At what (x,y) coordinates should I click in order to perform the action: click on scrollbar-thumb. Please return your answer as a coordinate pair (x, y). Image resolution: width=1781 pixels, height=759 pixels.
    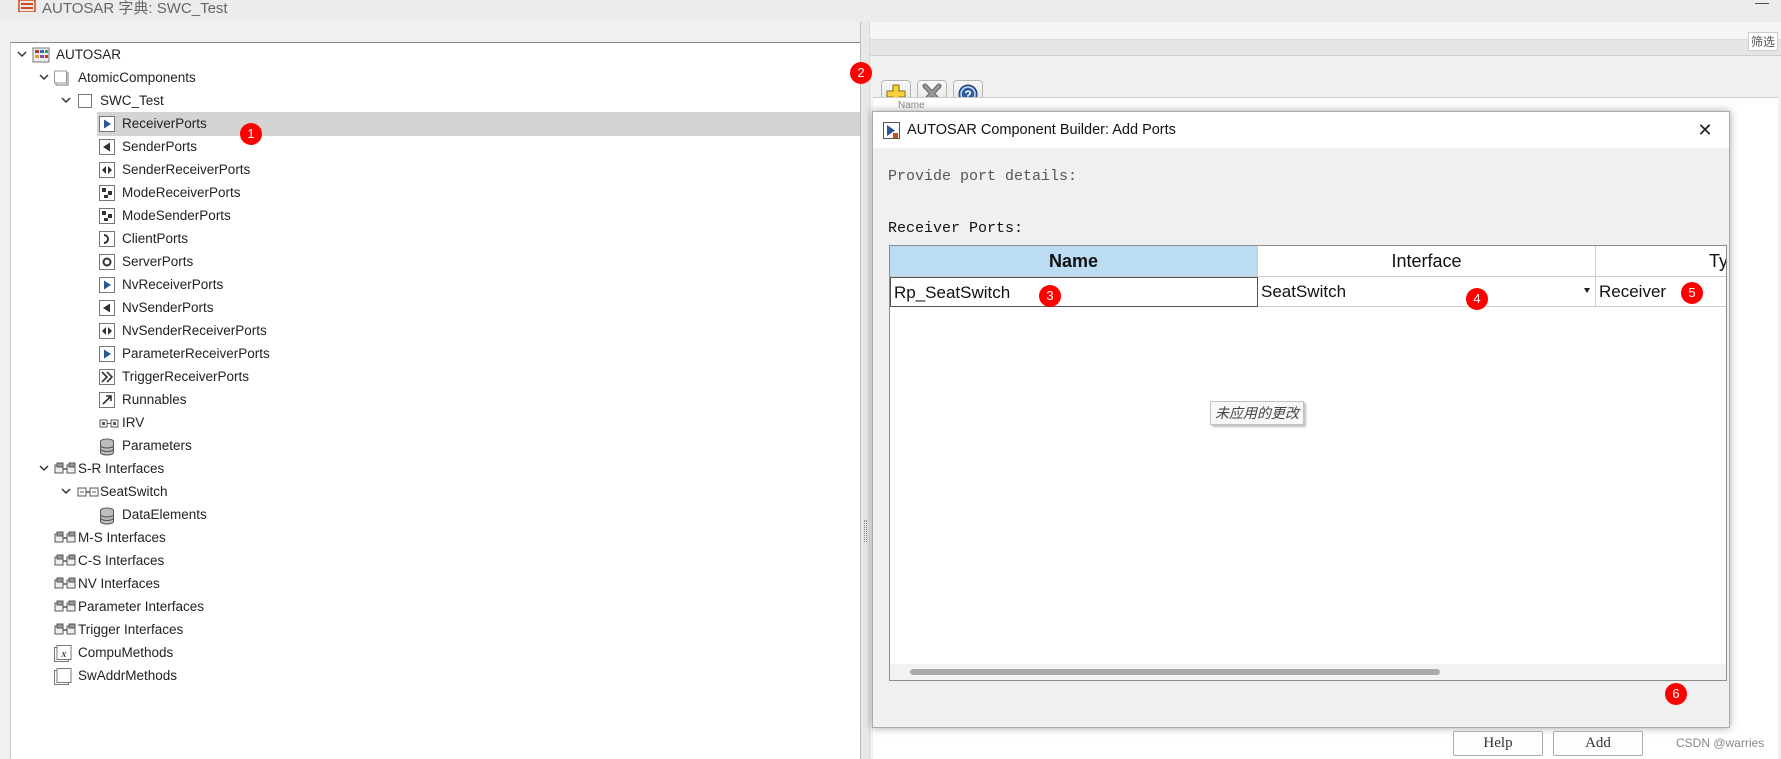
    Looking at the image, I should click on (1175, 672).